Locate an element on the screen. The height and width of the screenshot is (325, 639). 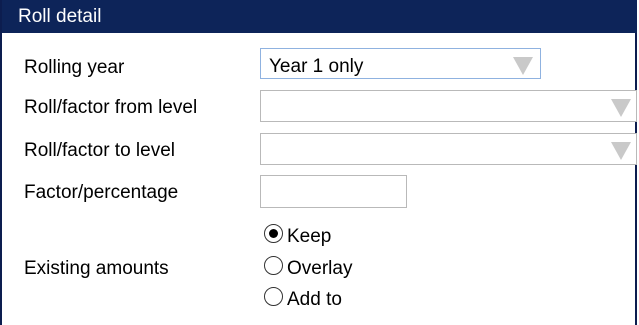
rolling-year-select: Year 1 only is located at coordinates (400, 63).